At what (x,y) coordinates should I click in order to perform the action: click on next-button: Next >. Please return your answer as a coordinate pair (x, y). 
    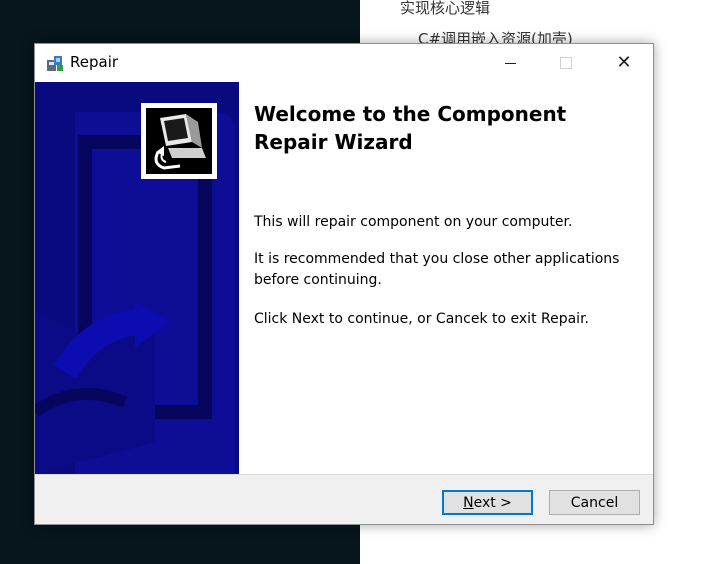
    Looking at the image, I should click on (487, 502).